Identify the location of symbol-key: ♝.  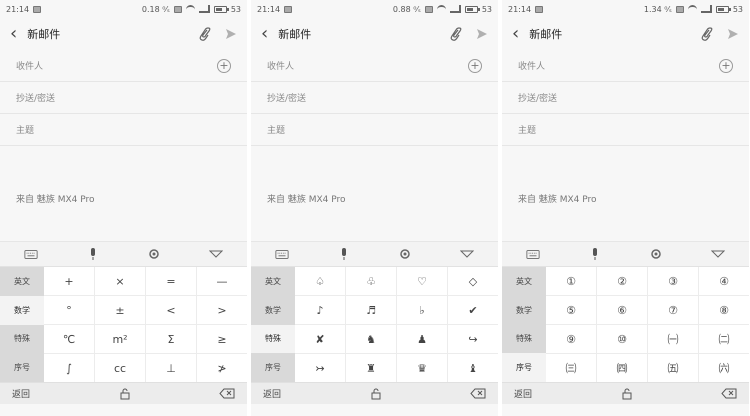
(473, 368).